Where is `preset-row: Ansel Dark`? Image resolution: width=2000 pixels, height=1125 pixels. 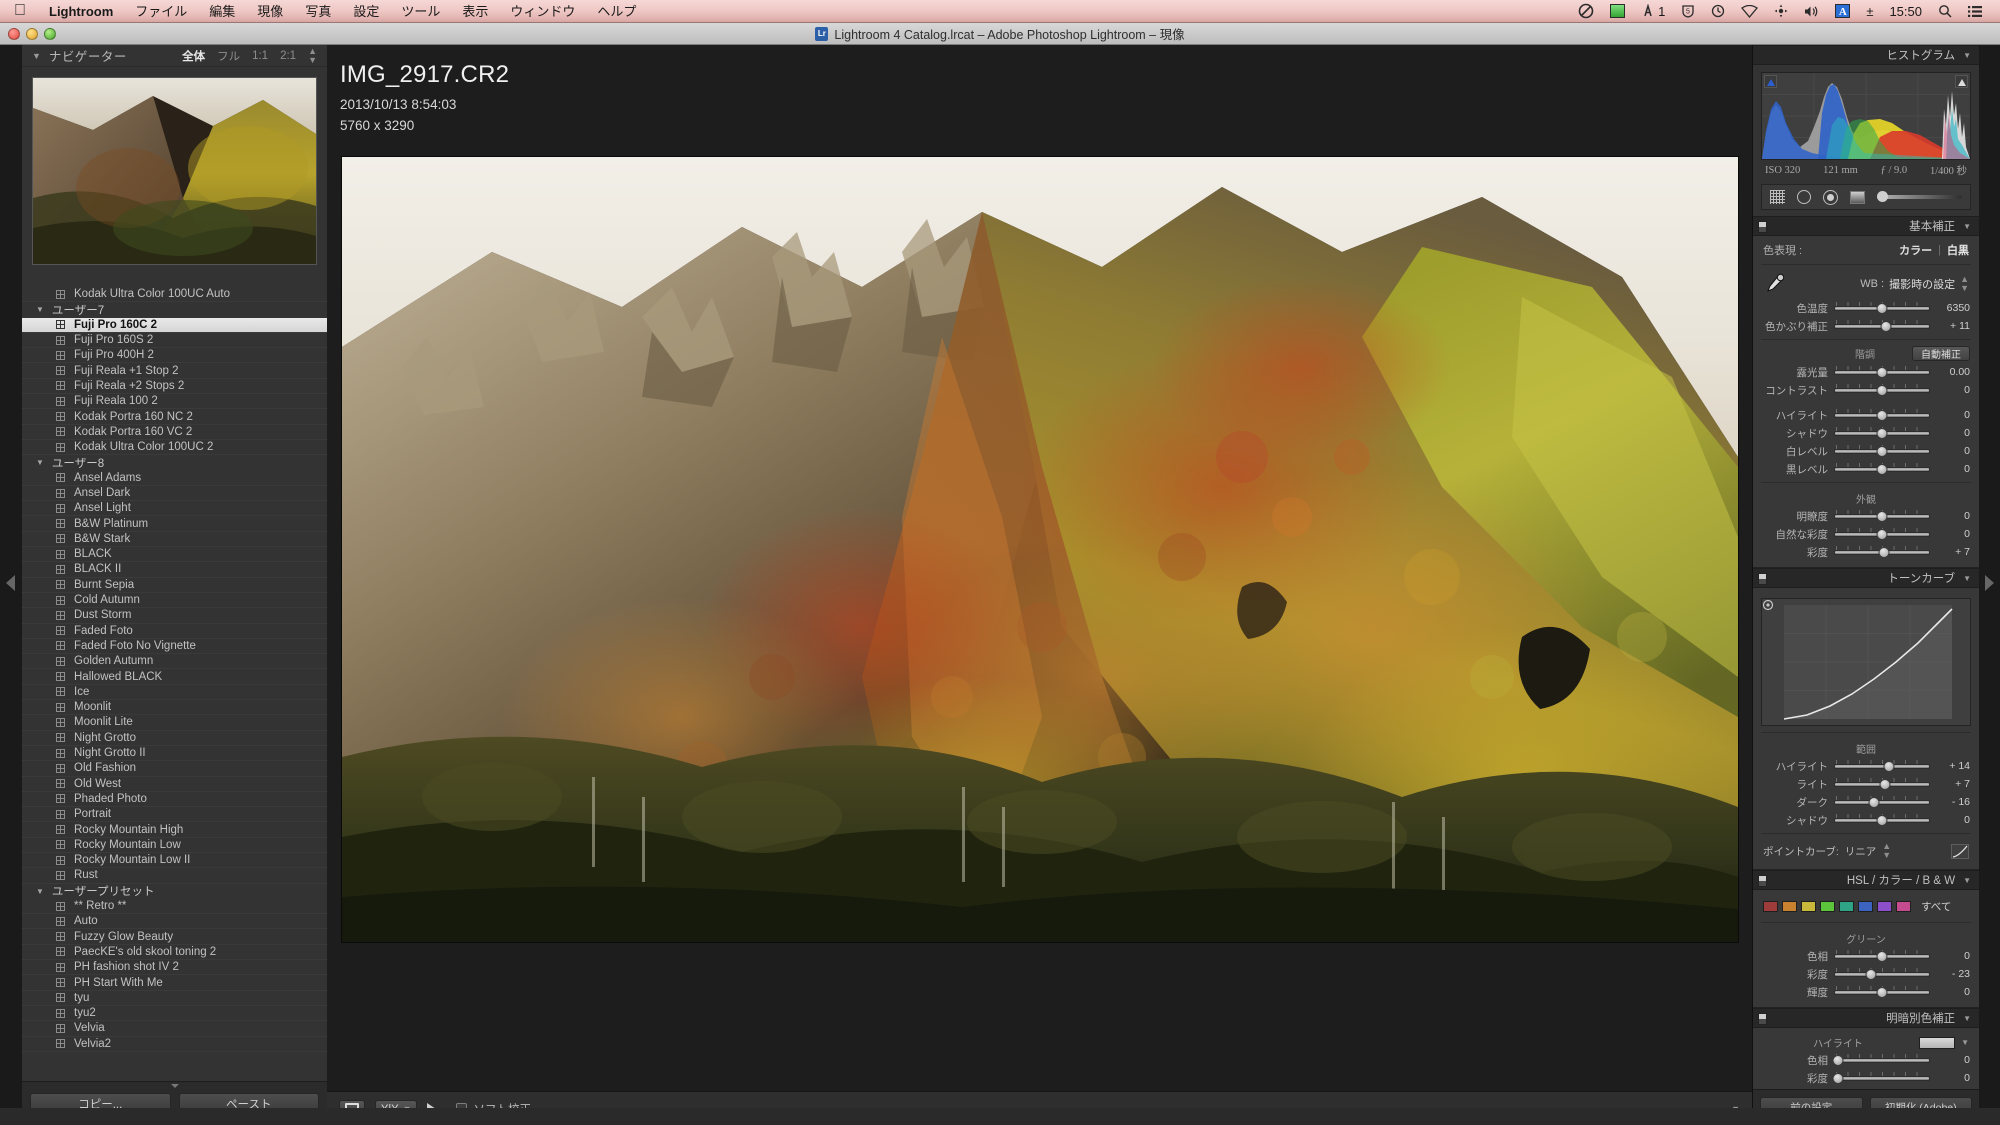
preset-row: Ansel Dark is located at coordinates (174, 494).